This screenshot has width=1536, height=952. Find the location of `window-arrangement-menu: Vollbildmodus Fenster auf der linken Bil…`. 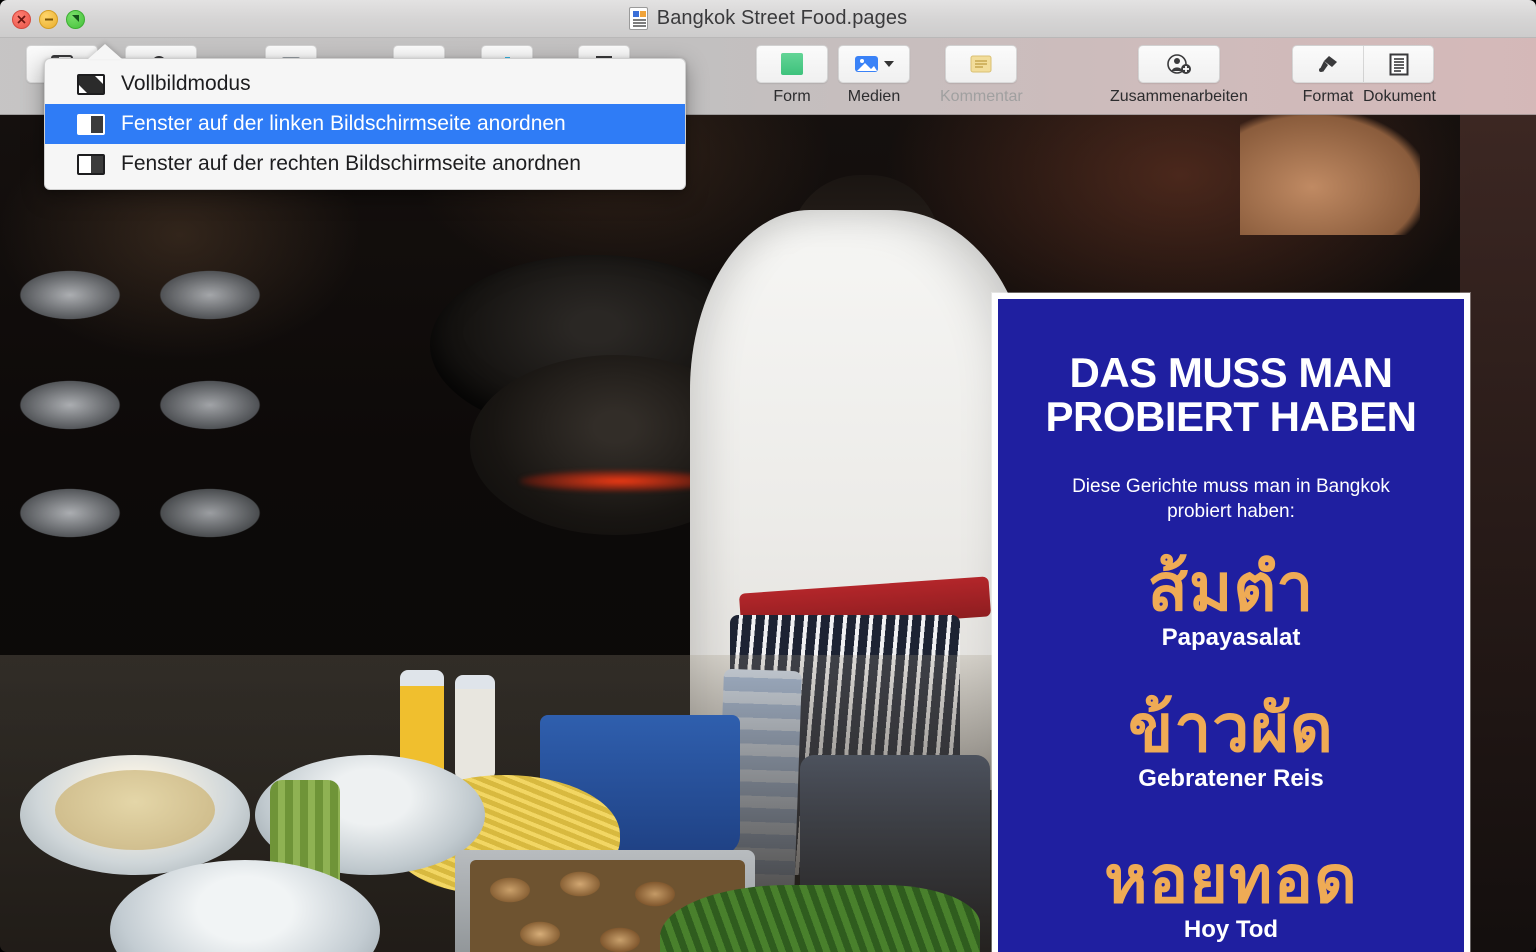

window-arrangement-menu: Vollbildmodus Fenster auf der linken Bil… is located at coordinates (365, 124).